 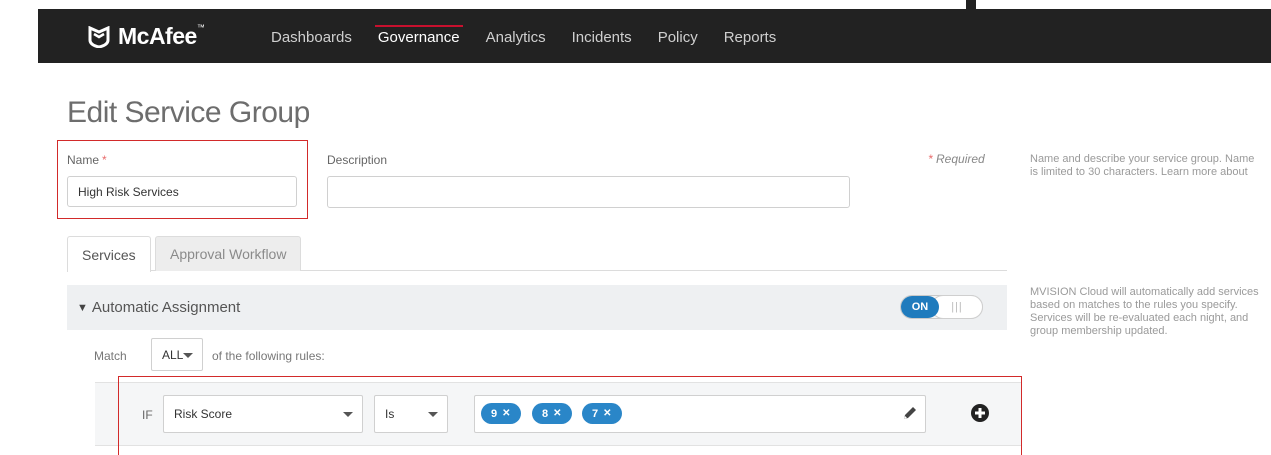 What do you see at coordinates (501, 413) in the screenshot?
I see `value-tag: 9 ✕` at bounding box center [501, 413].